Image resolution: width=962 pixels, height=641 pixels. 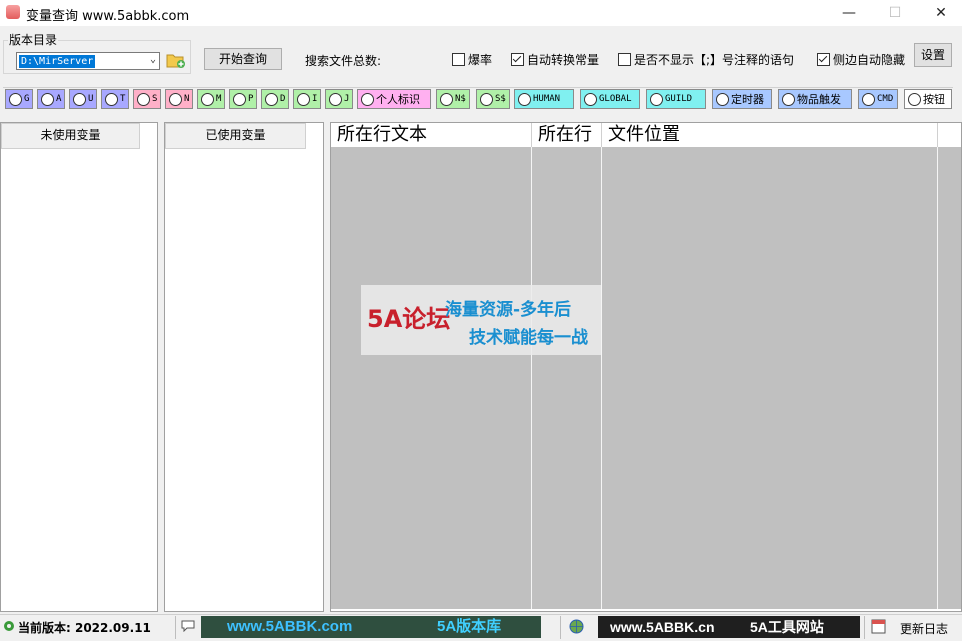 I want to click on folder-open-icon, so click(x=176, y=60).